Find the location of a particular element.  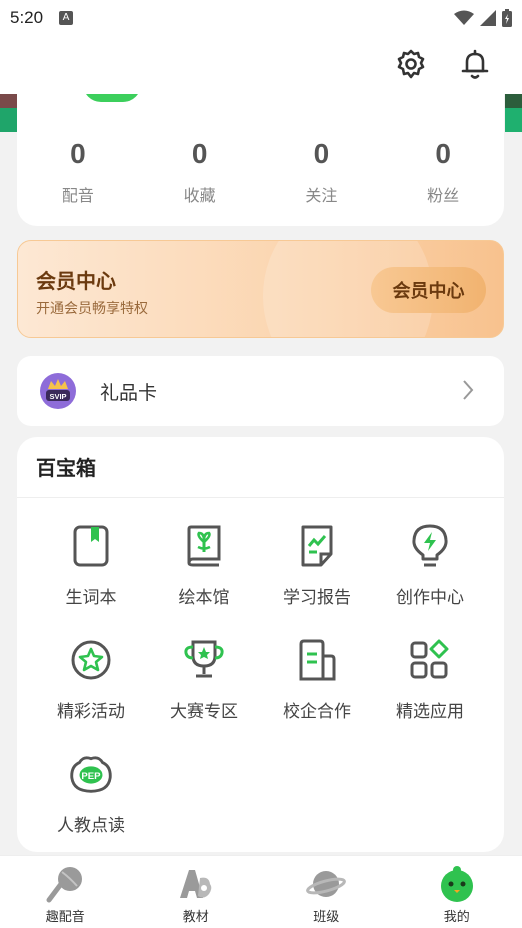

svip-badge-text: SVIP is located at coordinates (57, 396).